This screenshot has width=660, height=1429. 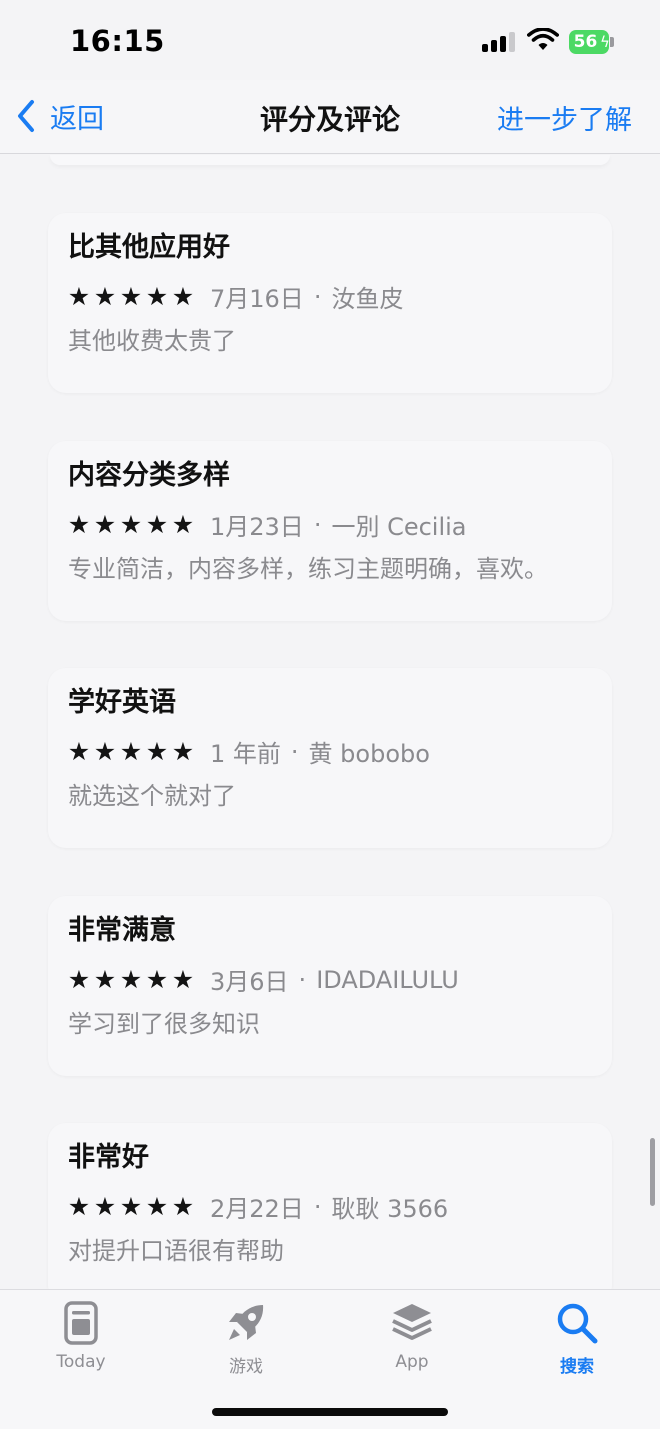 I want to click on review-author: IDADAILULU, so click(x=387, y=979).